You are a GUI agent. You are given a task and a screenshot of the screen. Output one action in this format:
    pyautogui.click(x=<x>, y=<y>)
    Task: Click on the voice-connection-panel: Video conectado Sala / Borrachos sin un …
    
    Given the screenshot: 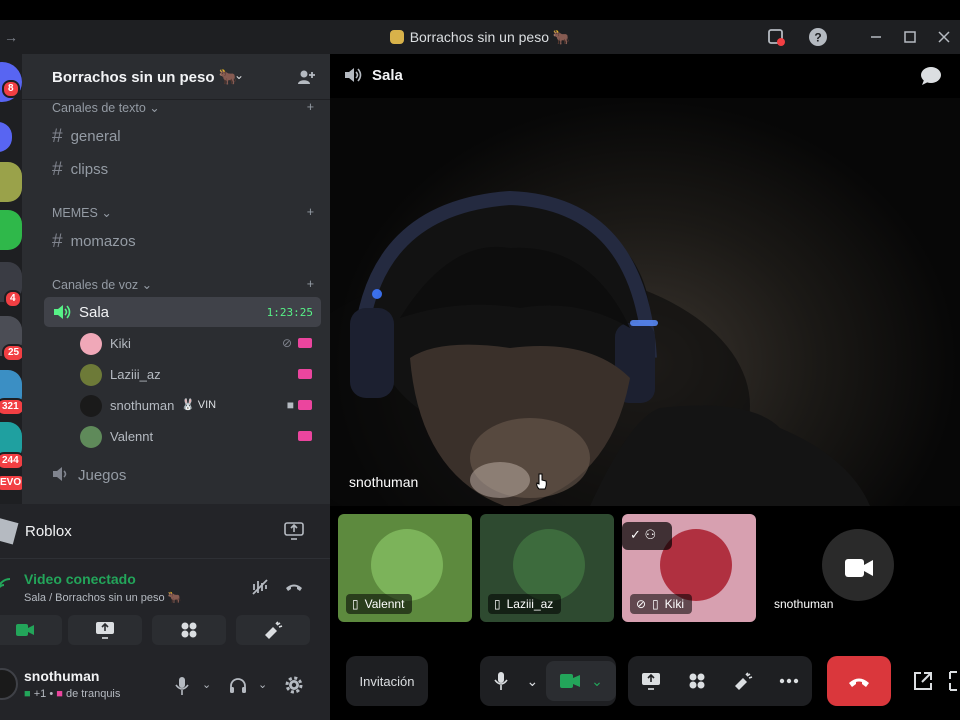 What is the action you would take?
    pyautogui.click(x=165, y=606)
    